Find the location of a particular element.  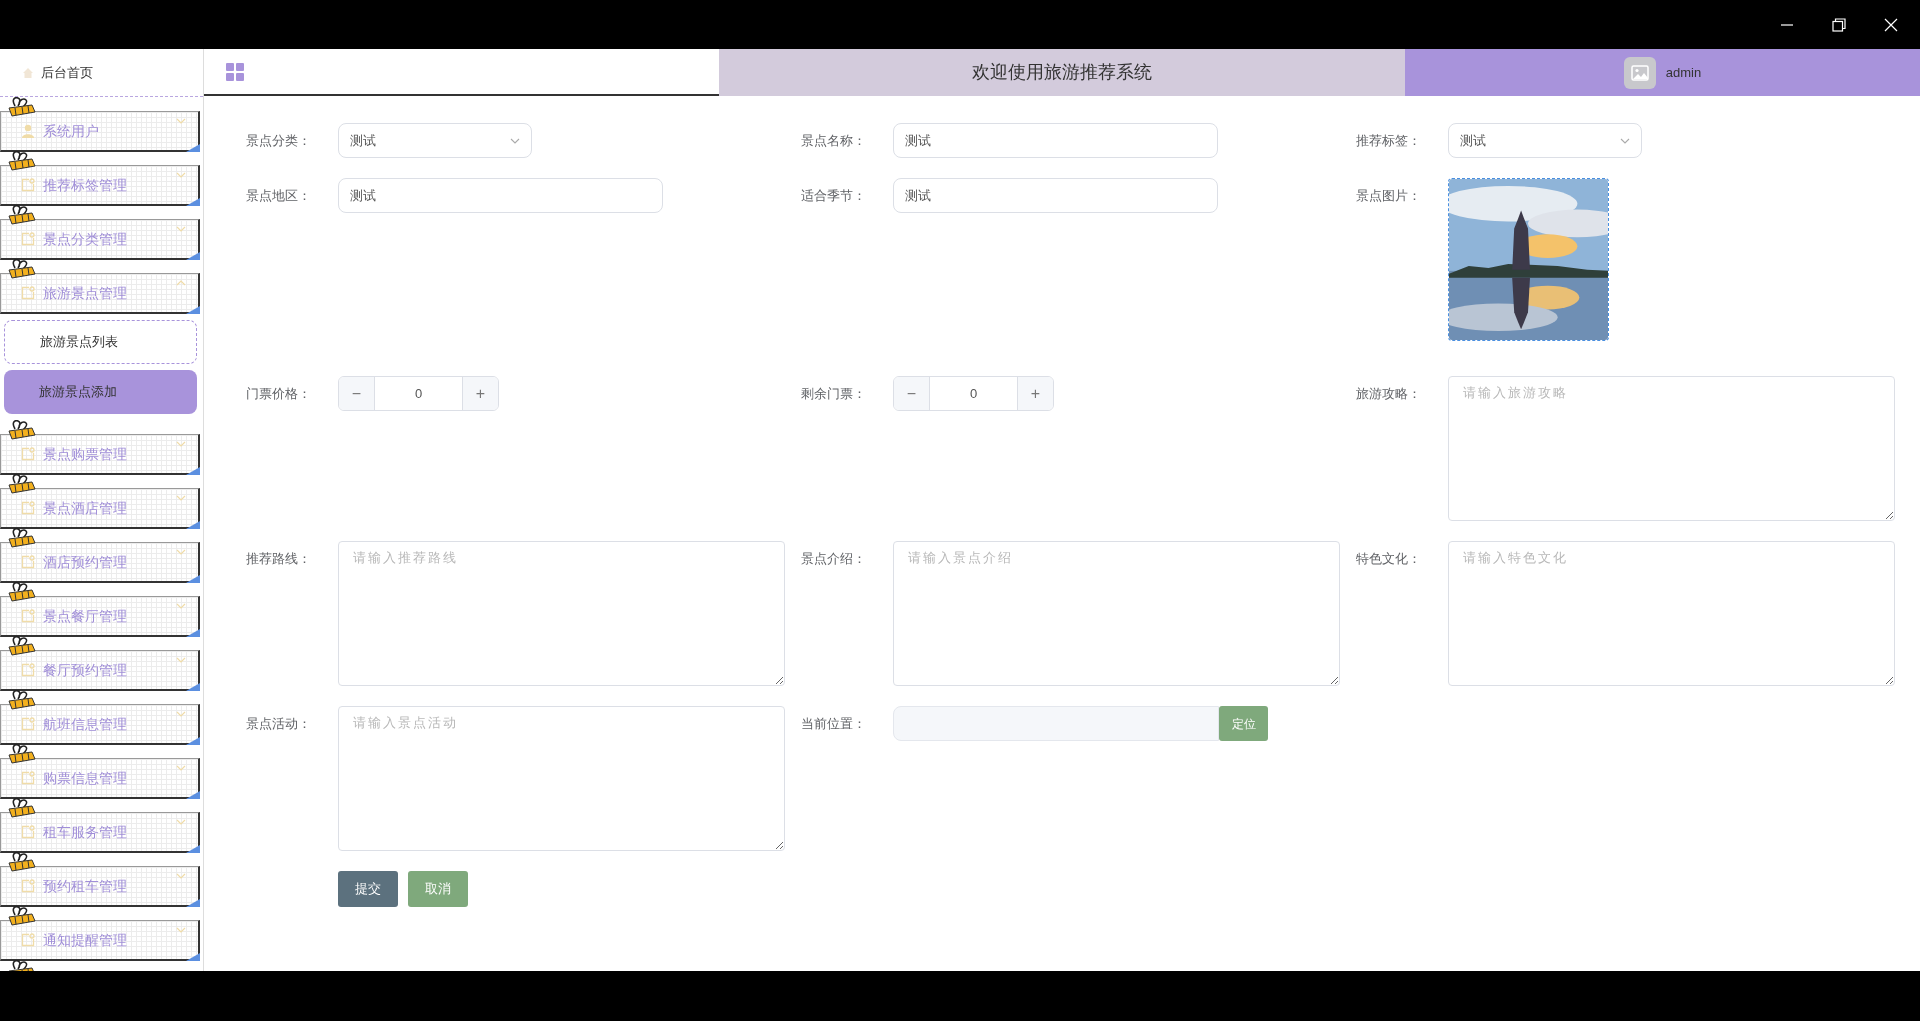

field-label: 特色文化： is located at coordinates (1388, 558).